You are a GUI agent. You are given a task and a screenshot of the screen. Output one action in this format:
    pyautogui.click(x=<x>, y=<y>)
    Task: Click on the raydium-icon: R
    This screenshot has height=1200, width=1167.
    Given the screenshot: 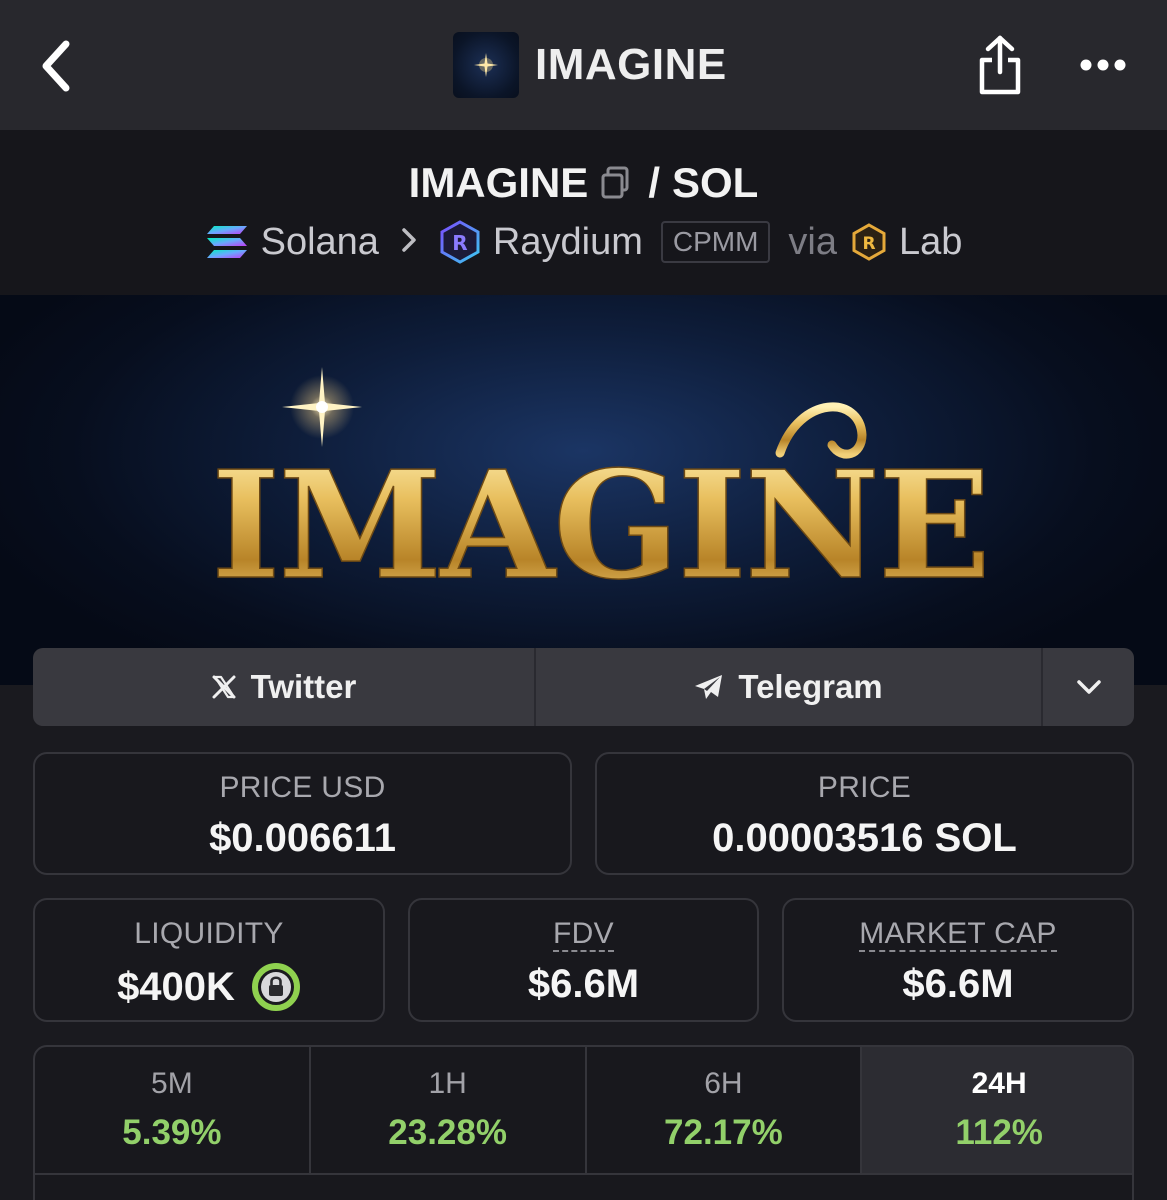 What is the action you would take?
    pyautogui.click(x=460, y=242)
    